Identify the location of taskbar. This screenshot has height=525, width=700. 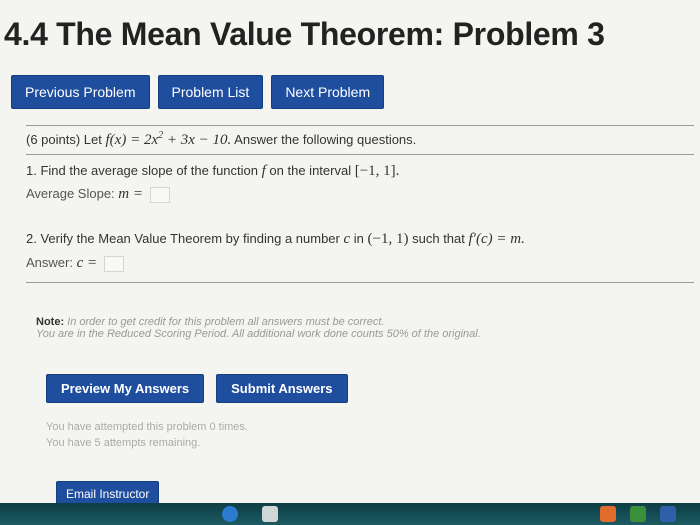
(350, 514).